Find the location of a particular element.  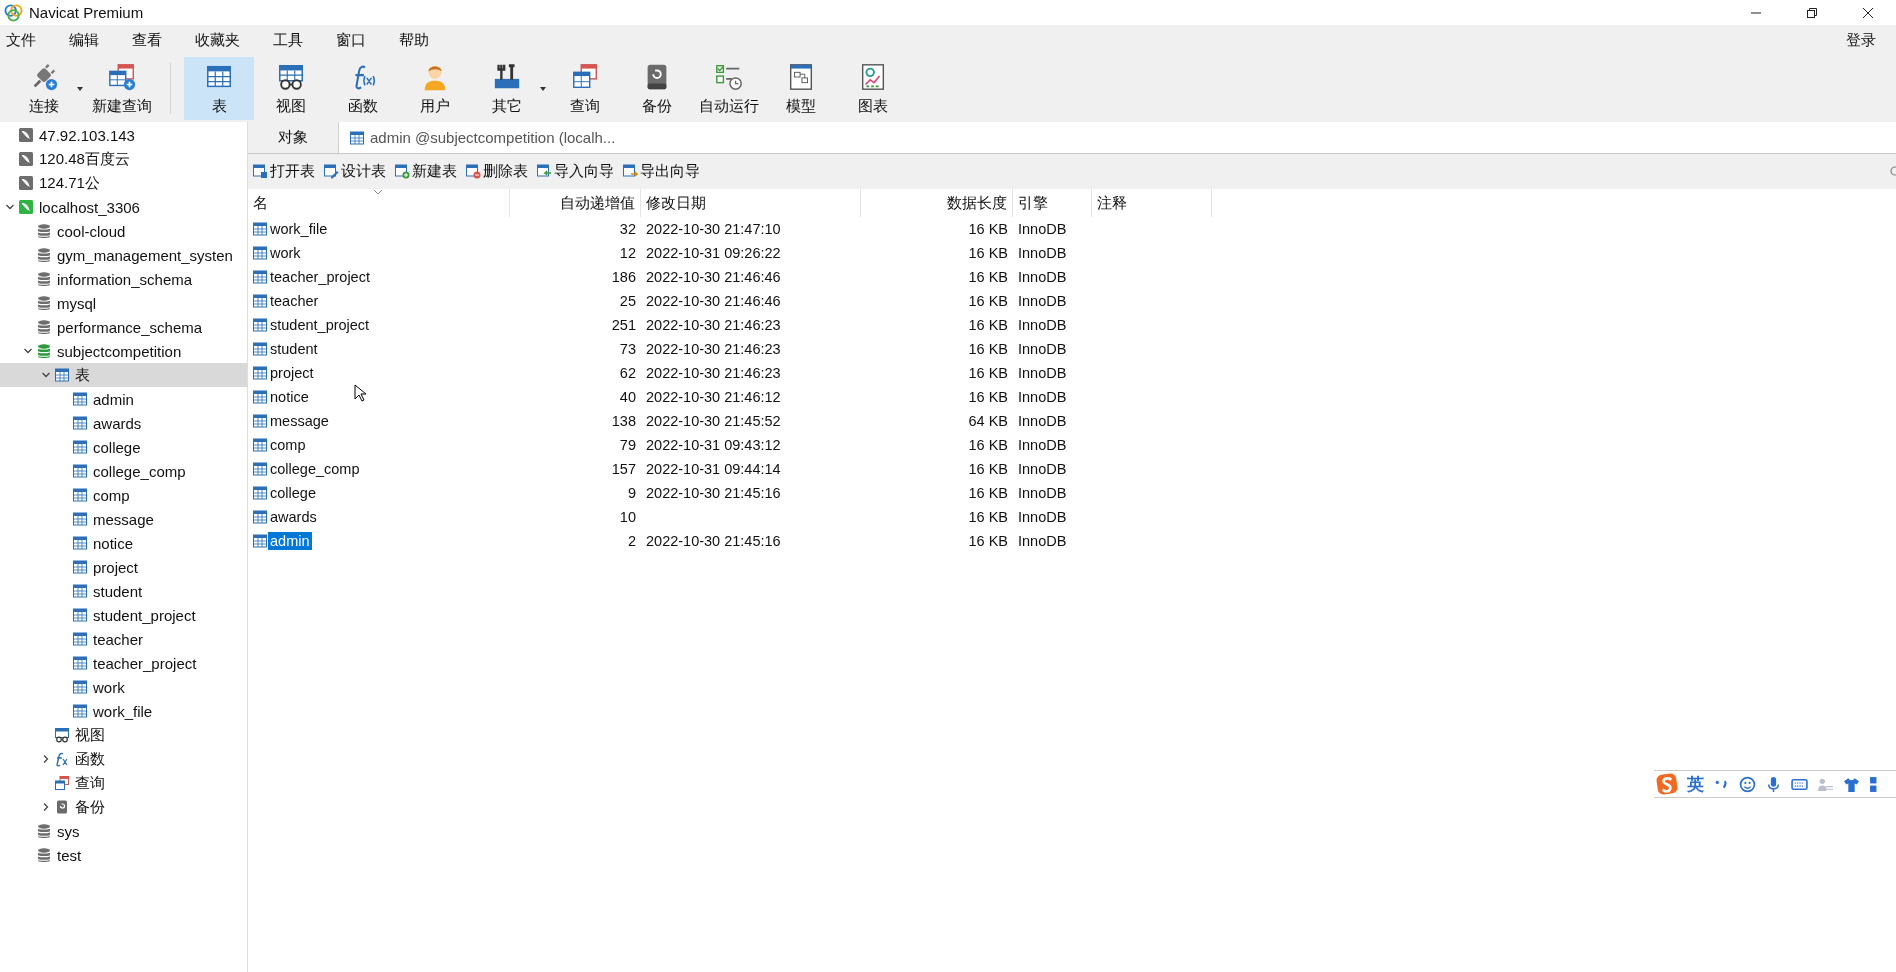

toolbar-button: 新建查询 is located at coordinates (122, 88).